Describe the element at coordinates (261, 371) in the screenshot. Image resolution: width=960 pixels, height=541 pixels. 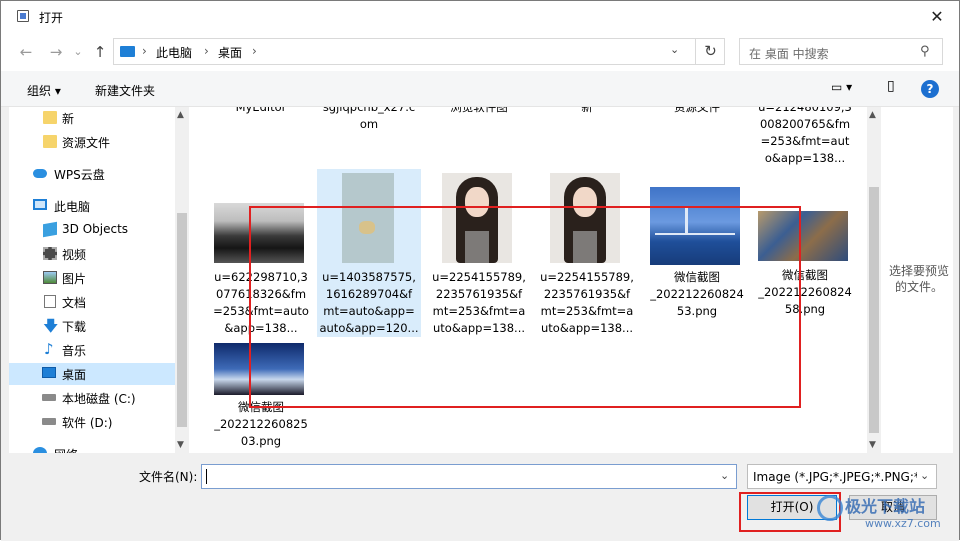
I see `thumbnail-night-skyline` at that location.